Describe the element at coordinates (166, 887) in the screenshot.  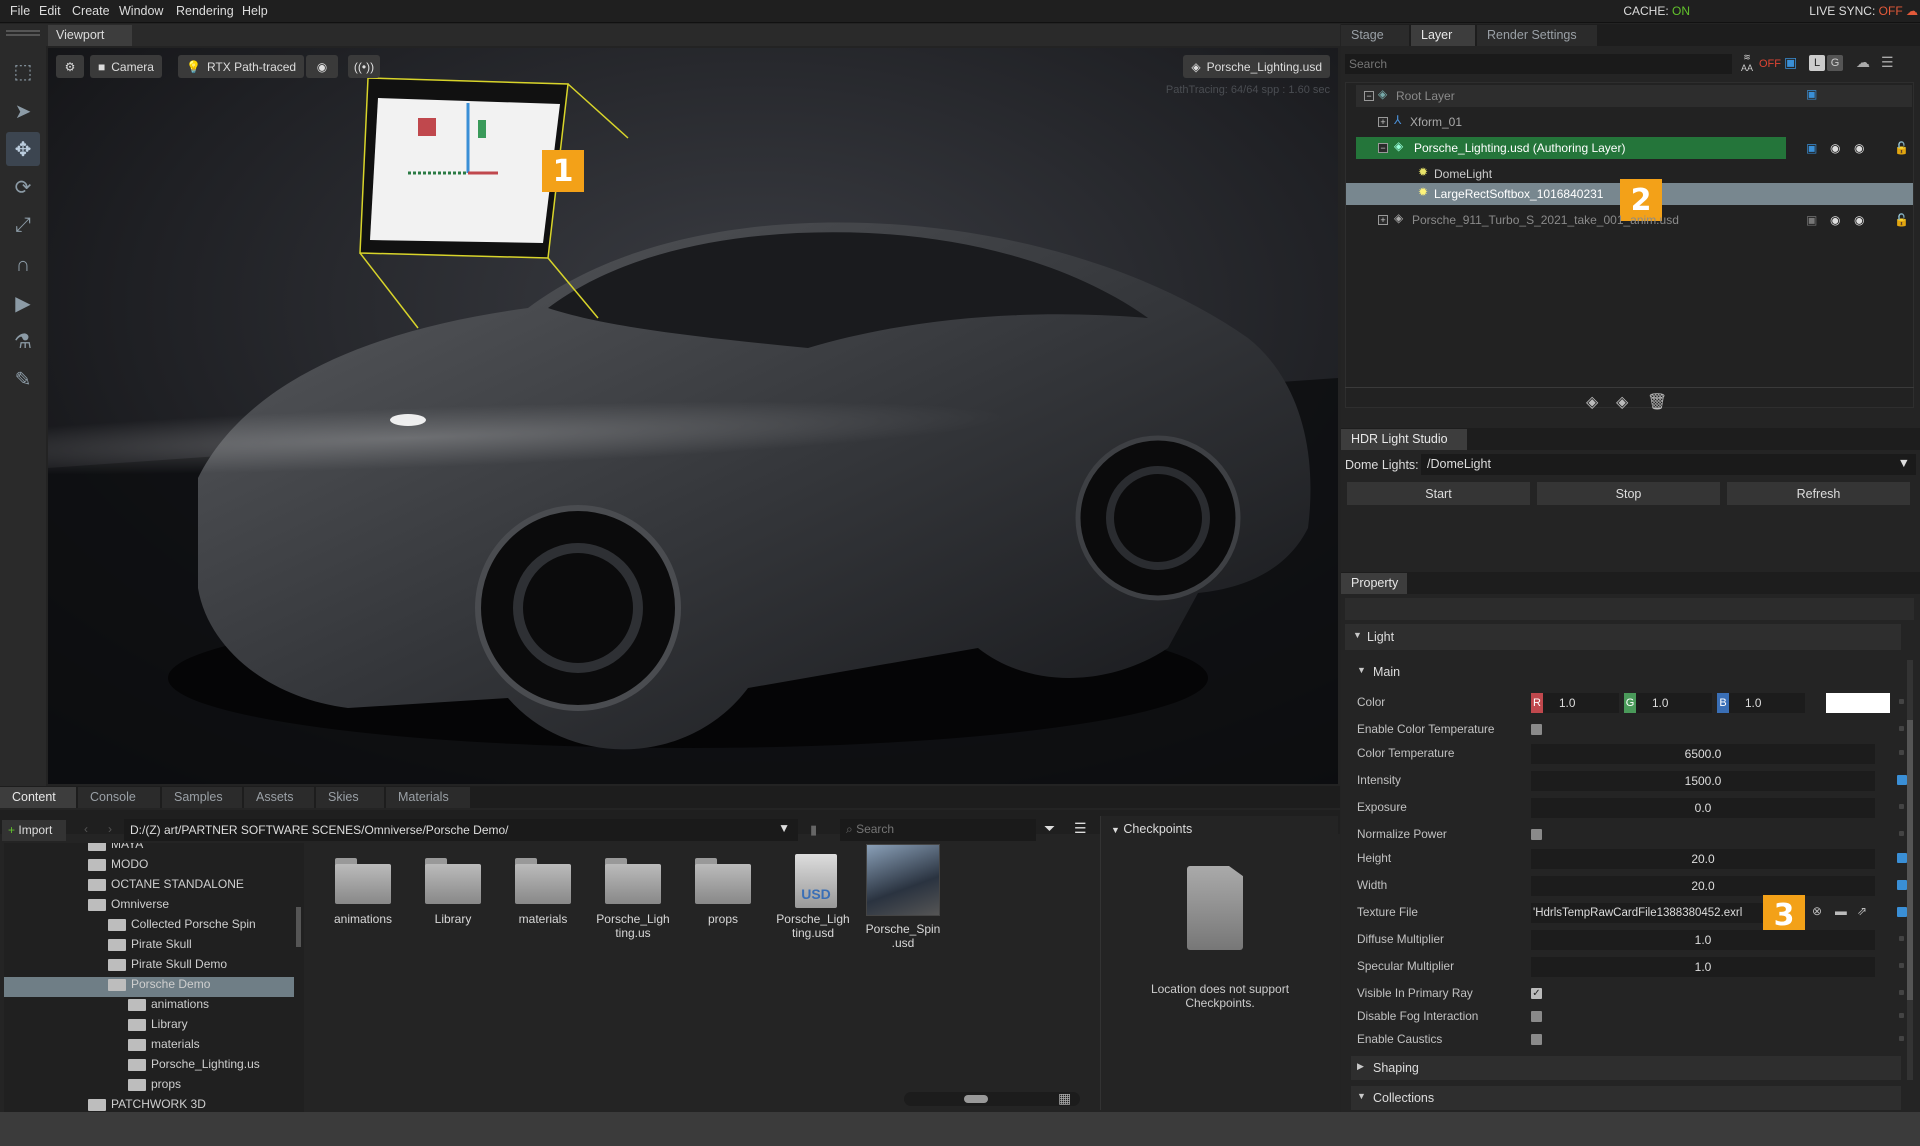
I see `tree-folder-octane: OCTANE STANDALONE` at that location.